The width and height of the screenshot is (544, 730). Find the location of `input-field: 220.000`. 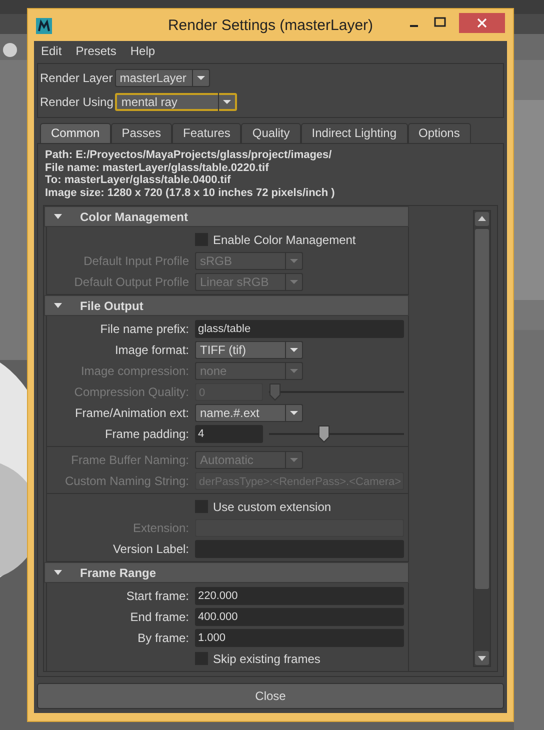

input-field: 220.000 is located at coordinates (299, 595).